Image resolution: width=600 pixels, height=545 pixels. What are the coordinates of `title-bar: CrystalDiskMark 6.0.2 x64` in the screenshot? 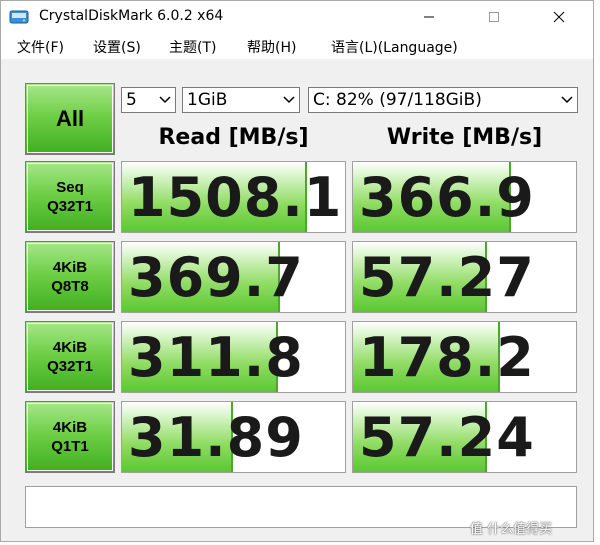 It's located at (297, 17).